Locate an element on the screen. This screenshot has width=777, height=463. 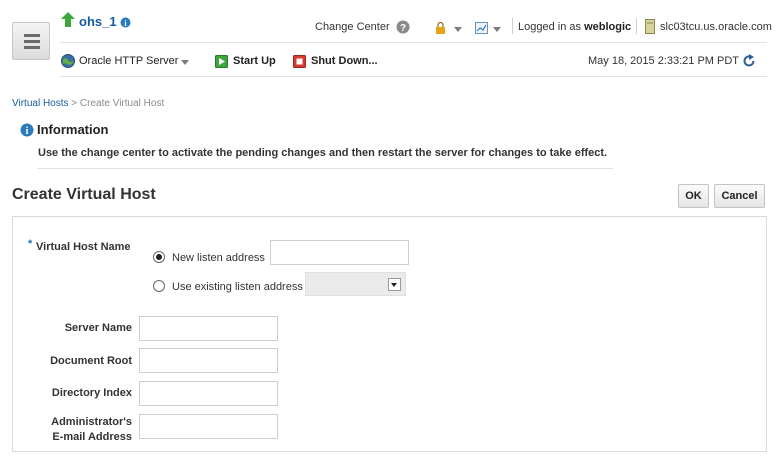
info-divider is located at coordinates (325, 168).